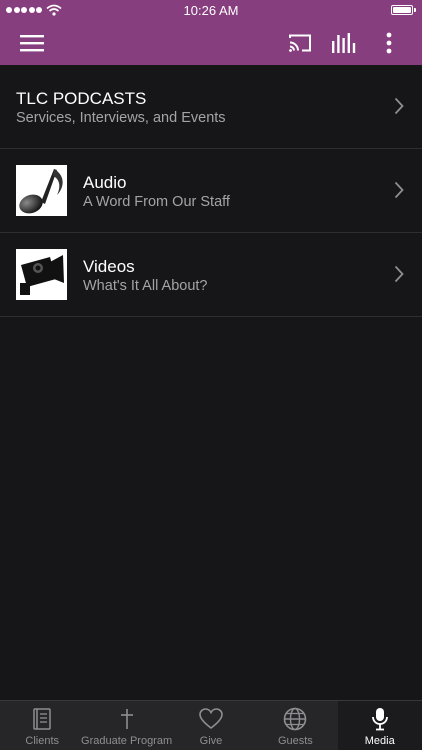 The image size is (422, 750). I want to click on video-camera-icon, so click(41, 274).